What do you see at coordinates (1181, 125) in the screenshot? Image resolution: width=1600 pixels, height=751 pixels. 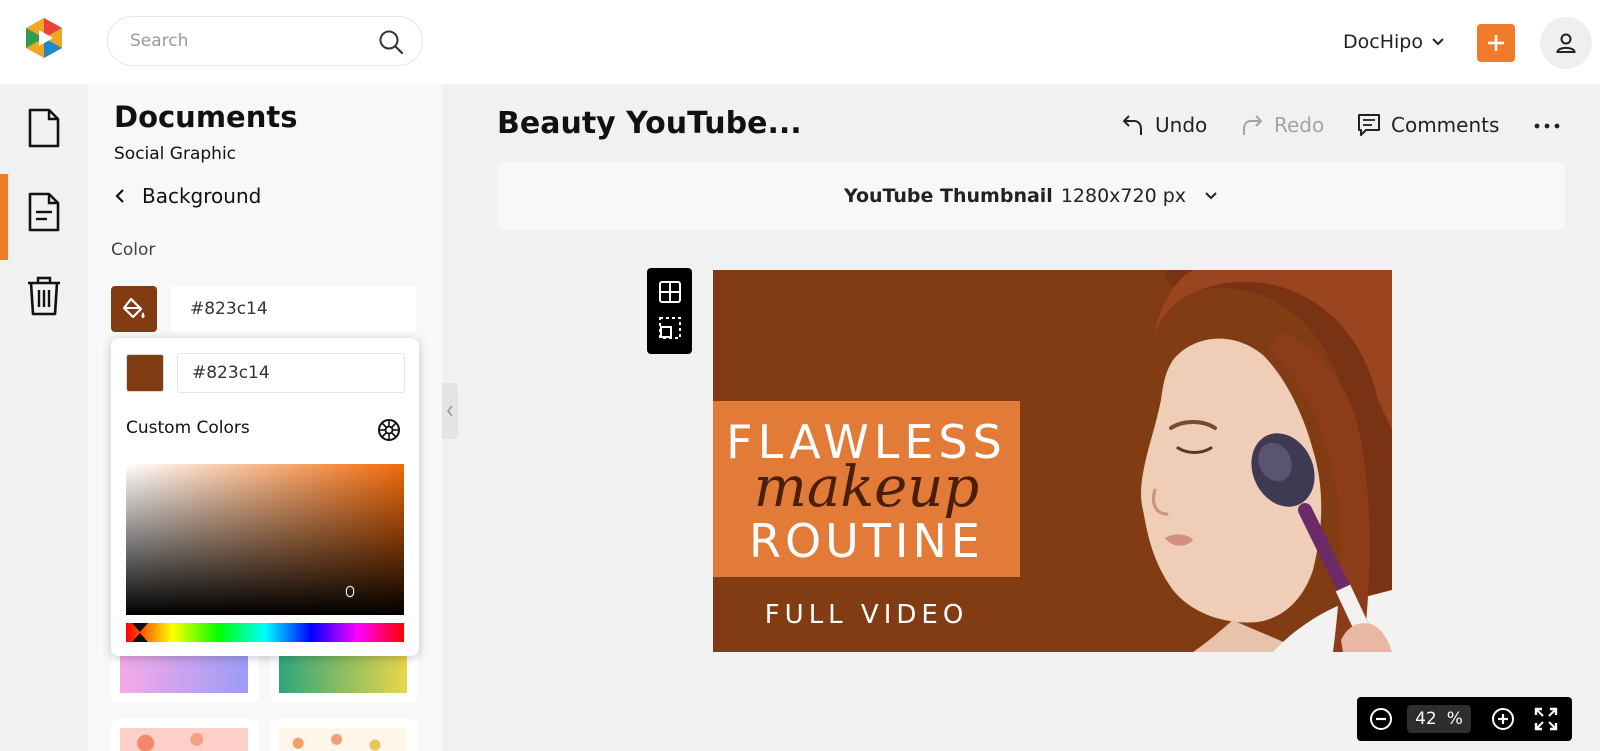 I see `undo-label: Undo` at bounding box center [1181, 125].